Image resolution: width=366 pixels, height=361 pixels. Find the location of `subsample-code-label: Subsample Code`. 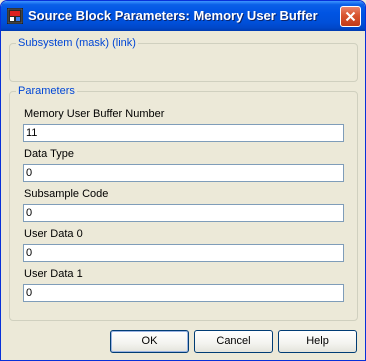

subsample-code-label: Subsample Code is located at coordinates (66, 194).